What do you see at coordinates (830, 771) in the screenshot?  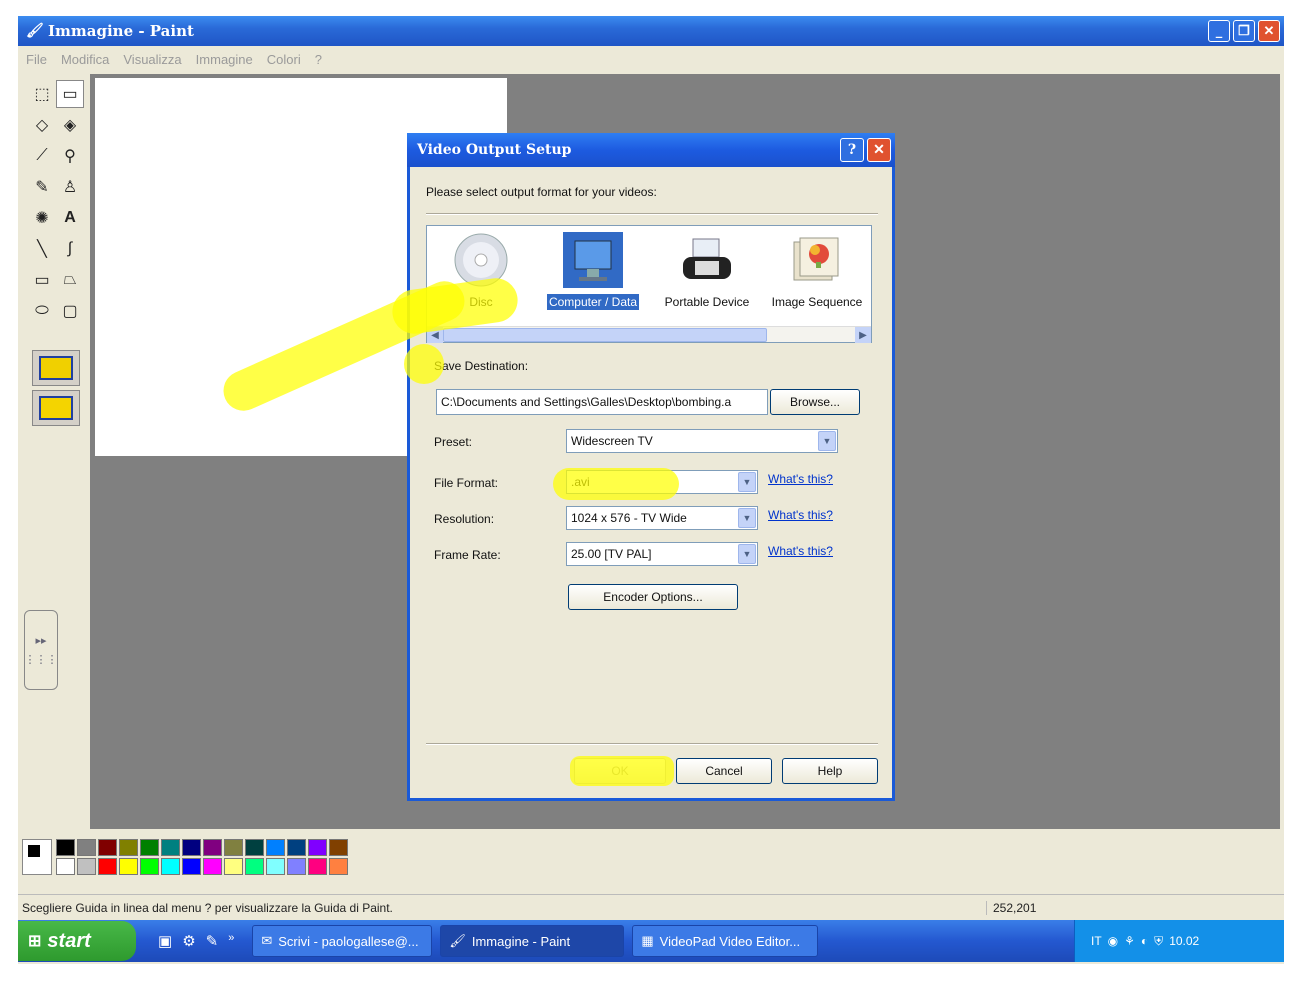 I see `help-button: Help` at bounding box center [830, 771].